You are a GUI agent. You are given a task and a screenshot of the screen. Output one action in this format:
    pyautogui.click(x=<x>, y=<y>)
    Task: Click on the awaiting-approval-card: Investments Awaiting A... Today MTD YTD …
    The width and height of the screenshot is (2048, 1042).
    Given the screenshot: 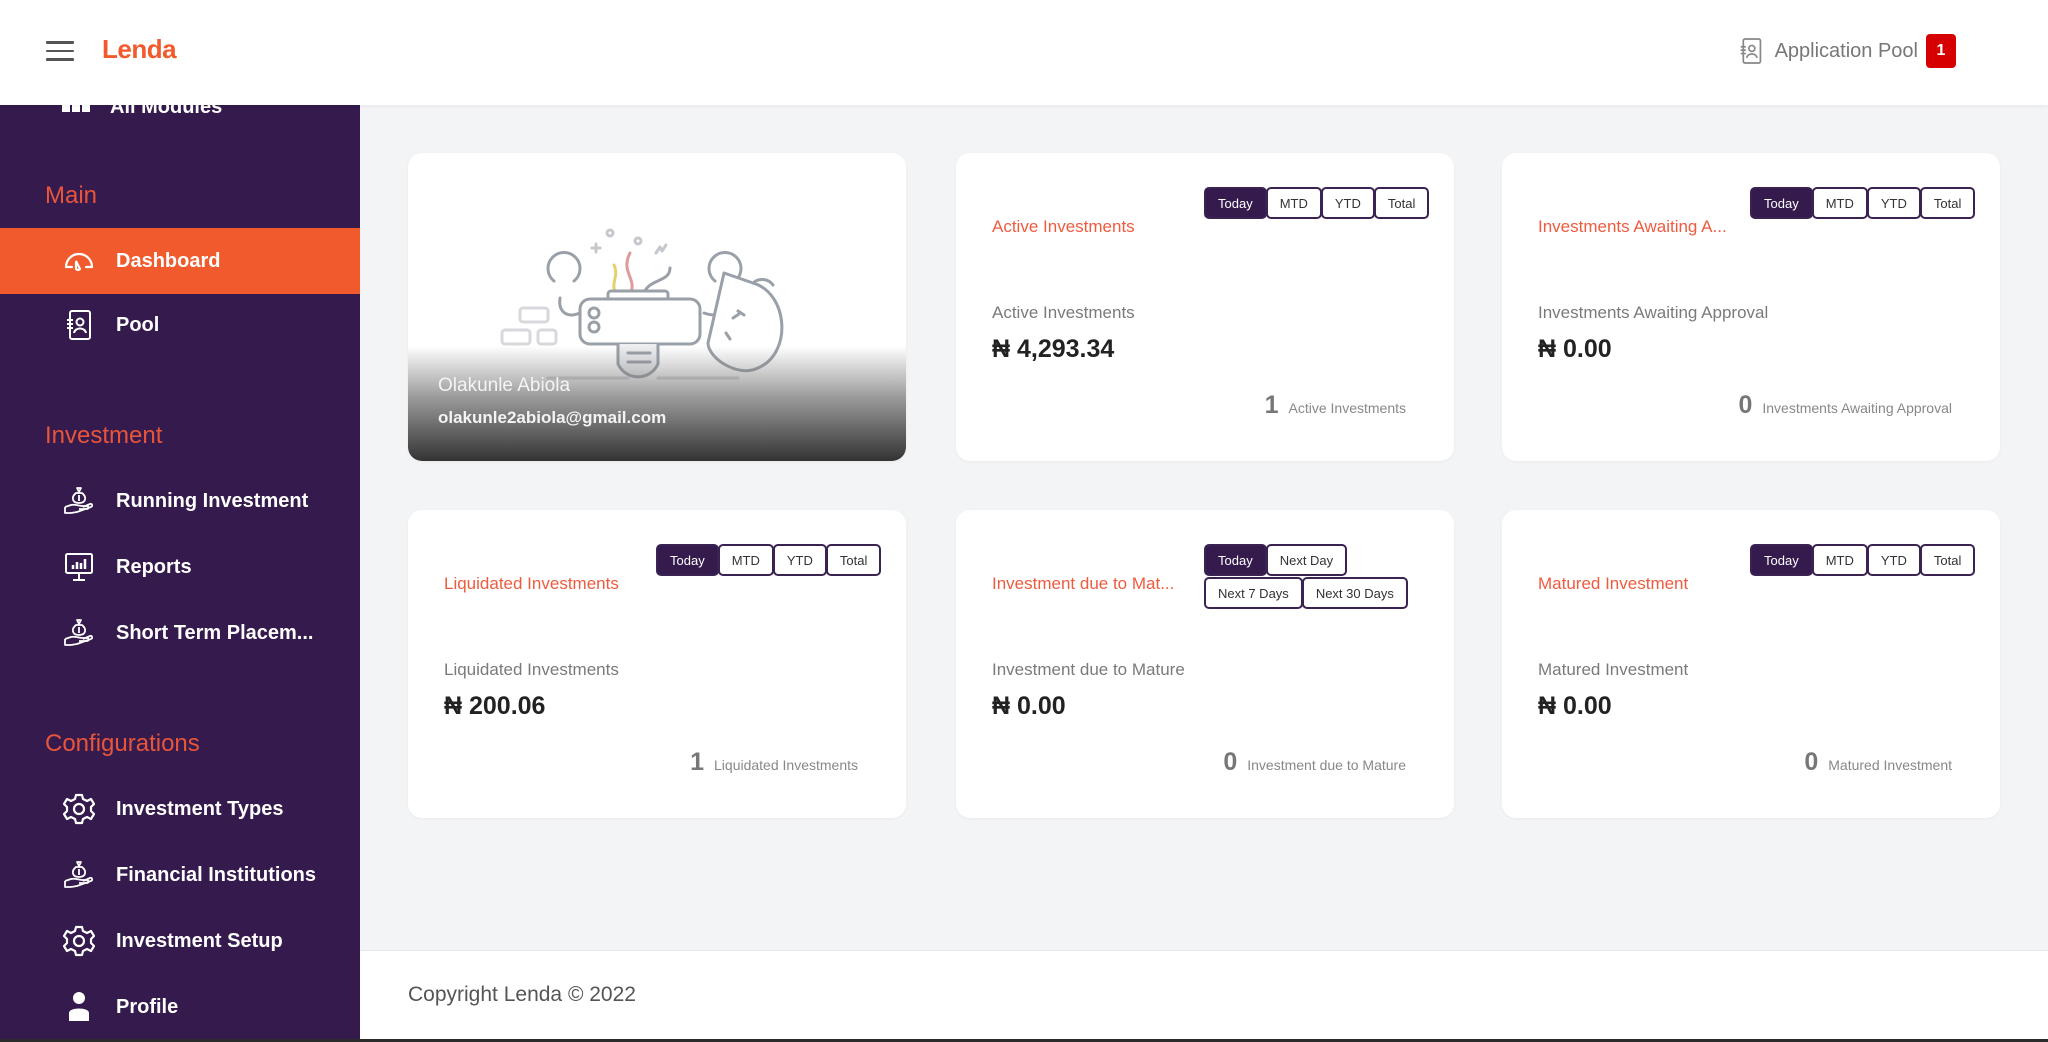 What is the action you would take?
    pyautogui.click(x=1751, y=307)
    